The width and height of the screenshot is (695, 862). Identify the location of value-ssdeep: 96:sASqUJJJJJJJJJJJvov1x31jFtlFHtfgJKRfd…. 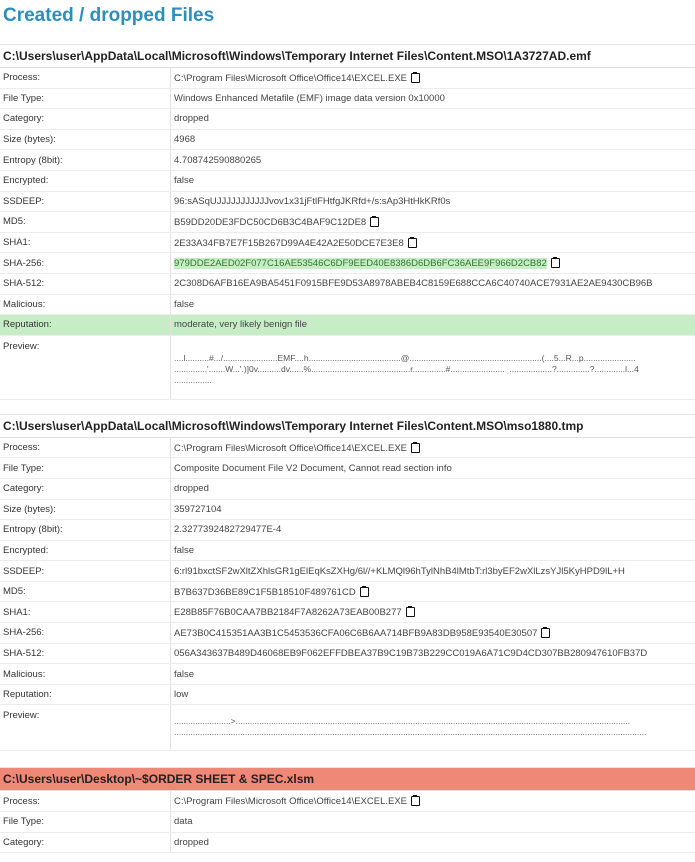
(432, 202).